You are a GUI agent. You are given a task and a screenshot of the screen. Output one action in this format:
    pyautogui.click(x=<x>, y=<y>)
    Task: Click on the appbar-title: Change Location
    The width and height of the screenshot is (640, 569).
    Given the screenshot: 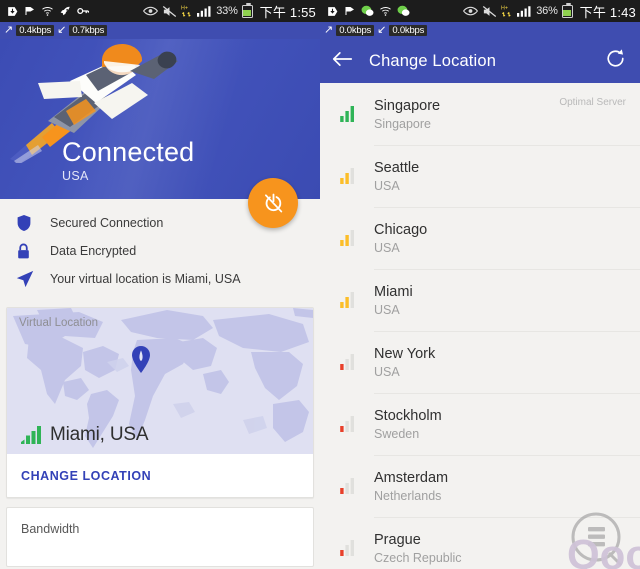 What is the action you would take?
    pyautogui.click(x=433, y=60)
    